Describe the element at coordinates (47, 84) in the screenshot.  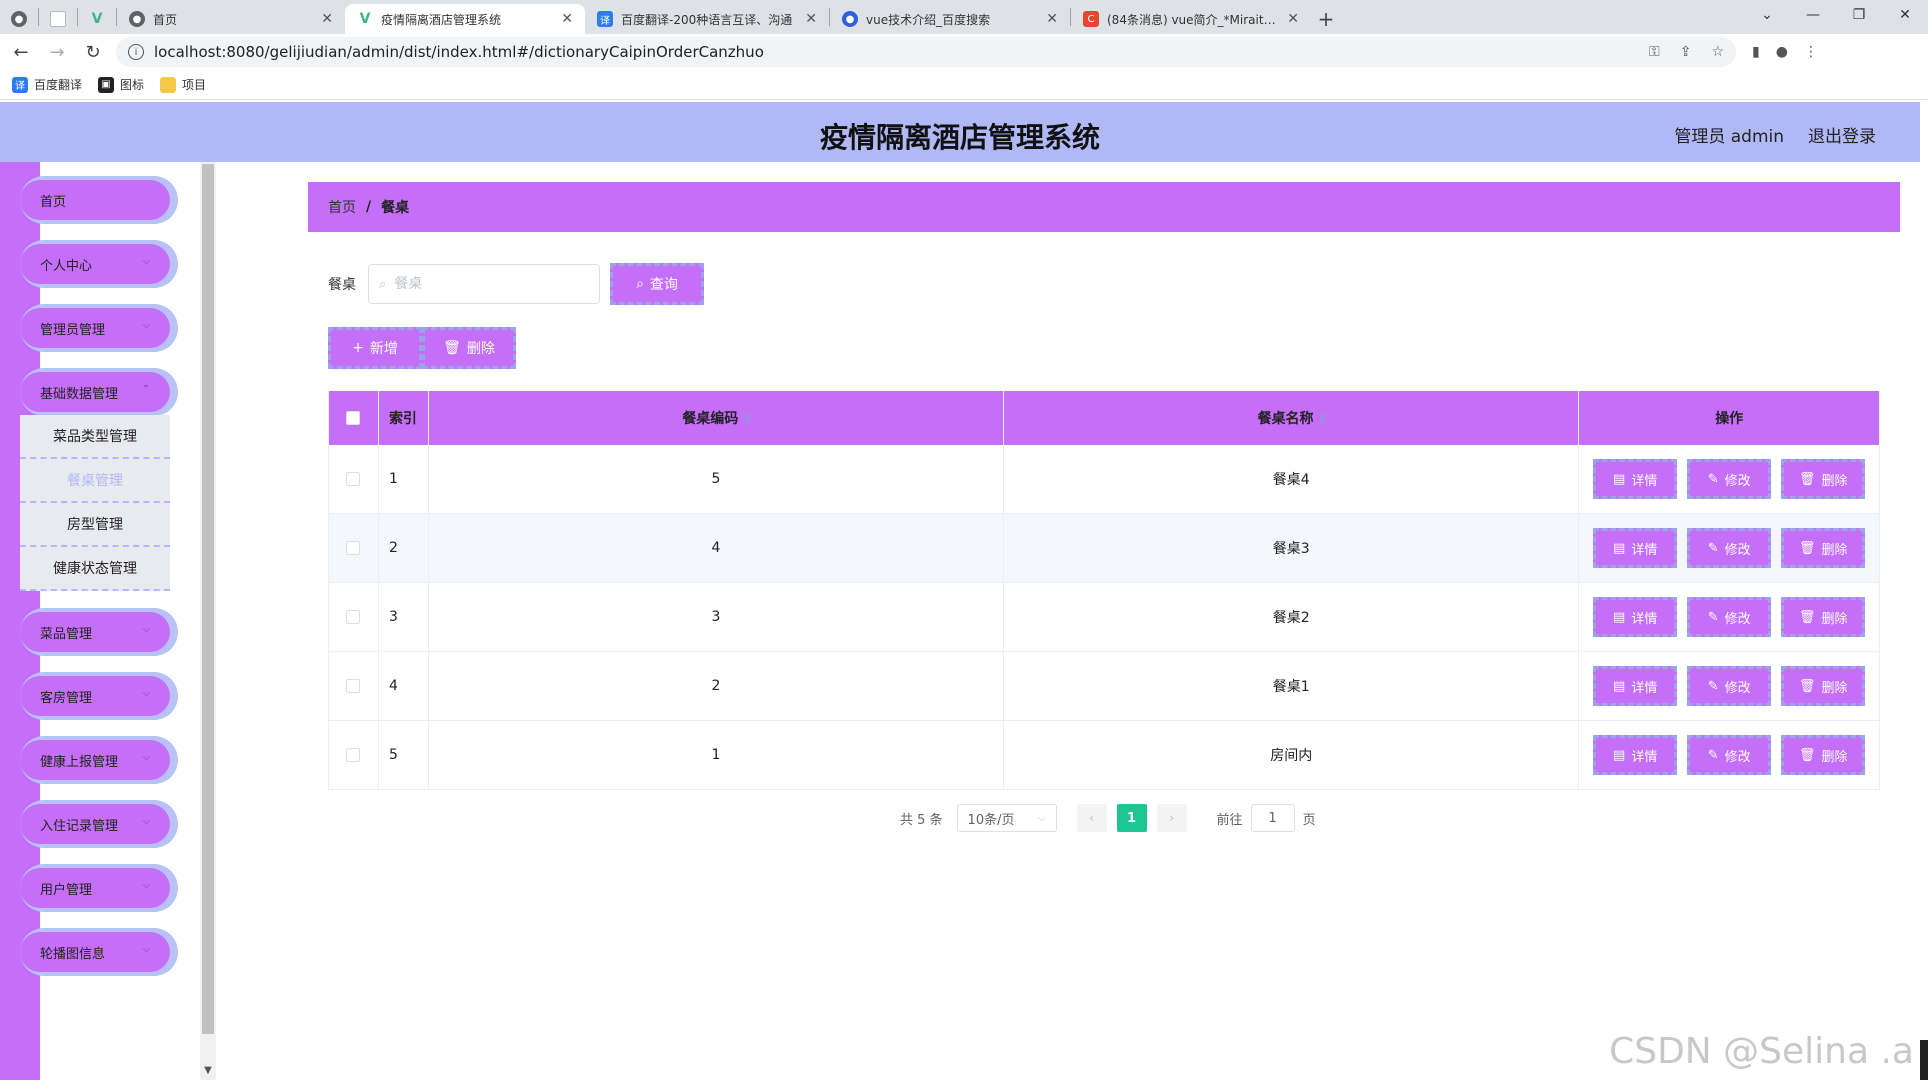
I see `bookmark-item: 译 百度翻译` at that location.